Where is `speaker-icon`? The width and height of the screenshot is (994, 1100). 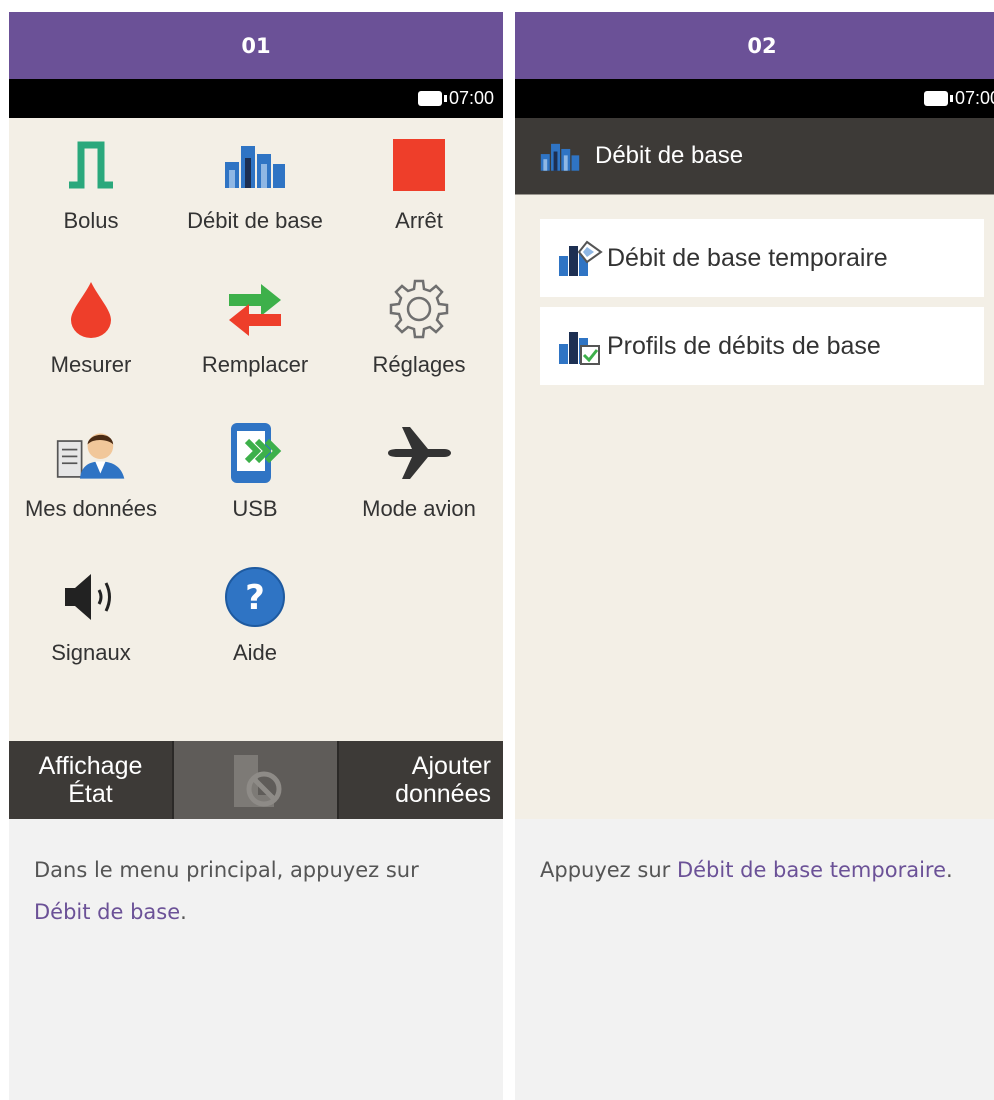
speaker-icon is located at coordinates (91, 597).